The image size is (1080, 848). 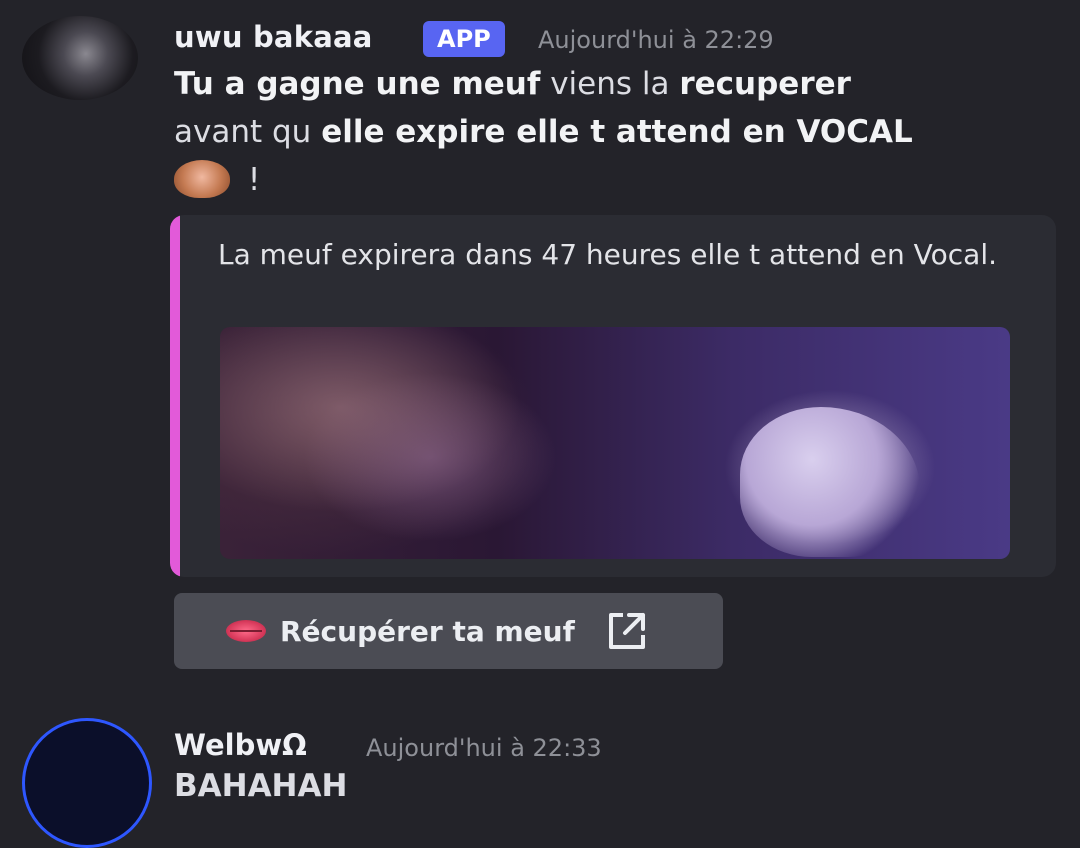 What do you see at coordinates (460, 443) in the screenshot?
I see `embed-image-figure` at bounding box center [460, 443].